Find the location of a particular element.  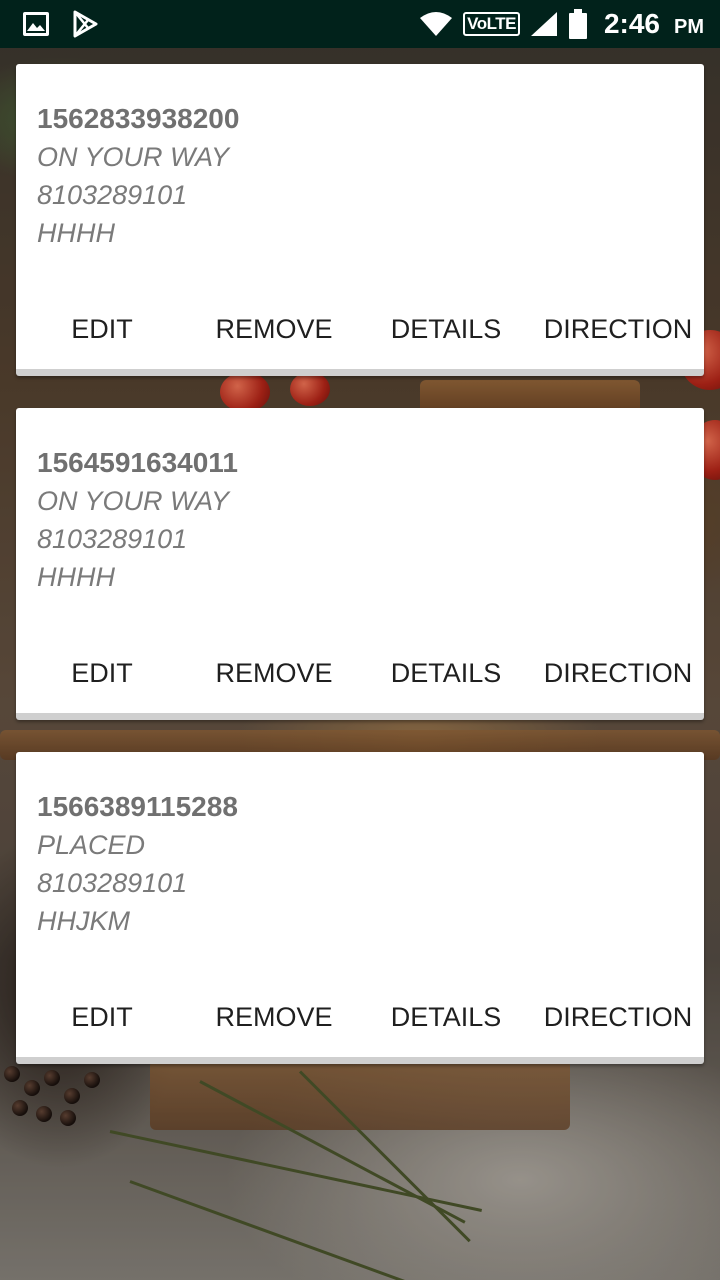

order-info: 1566389115288 PLACED 8103289101 HHJKM is located at coordinates (137, 864).